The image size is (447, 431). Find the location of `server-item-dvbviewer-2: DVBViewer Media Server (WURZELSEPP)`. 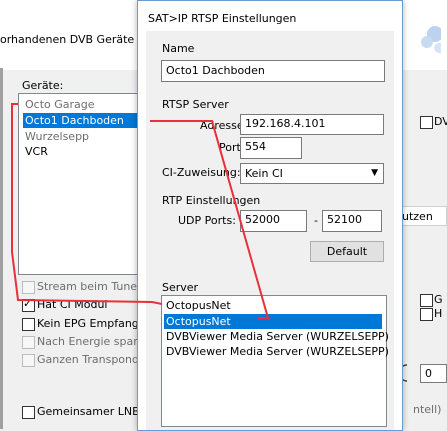

server-item-dvbviewer-2: DVBViewer Media Server (WURZELSEPP) is located at coordinates (277, 351).